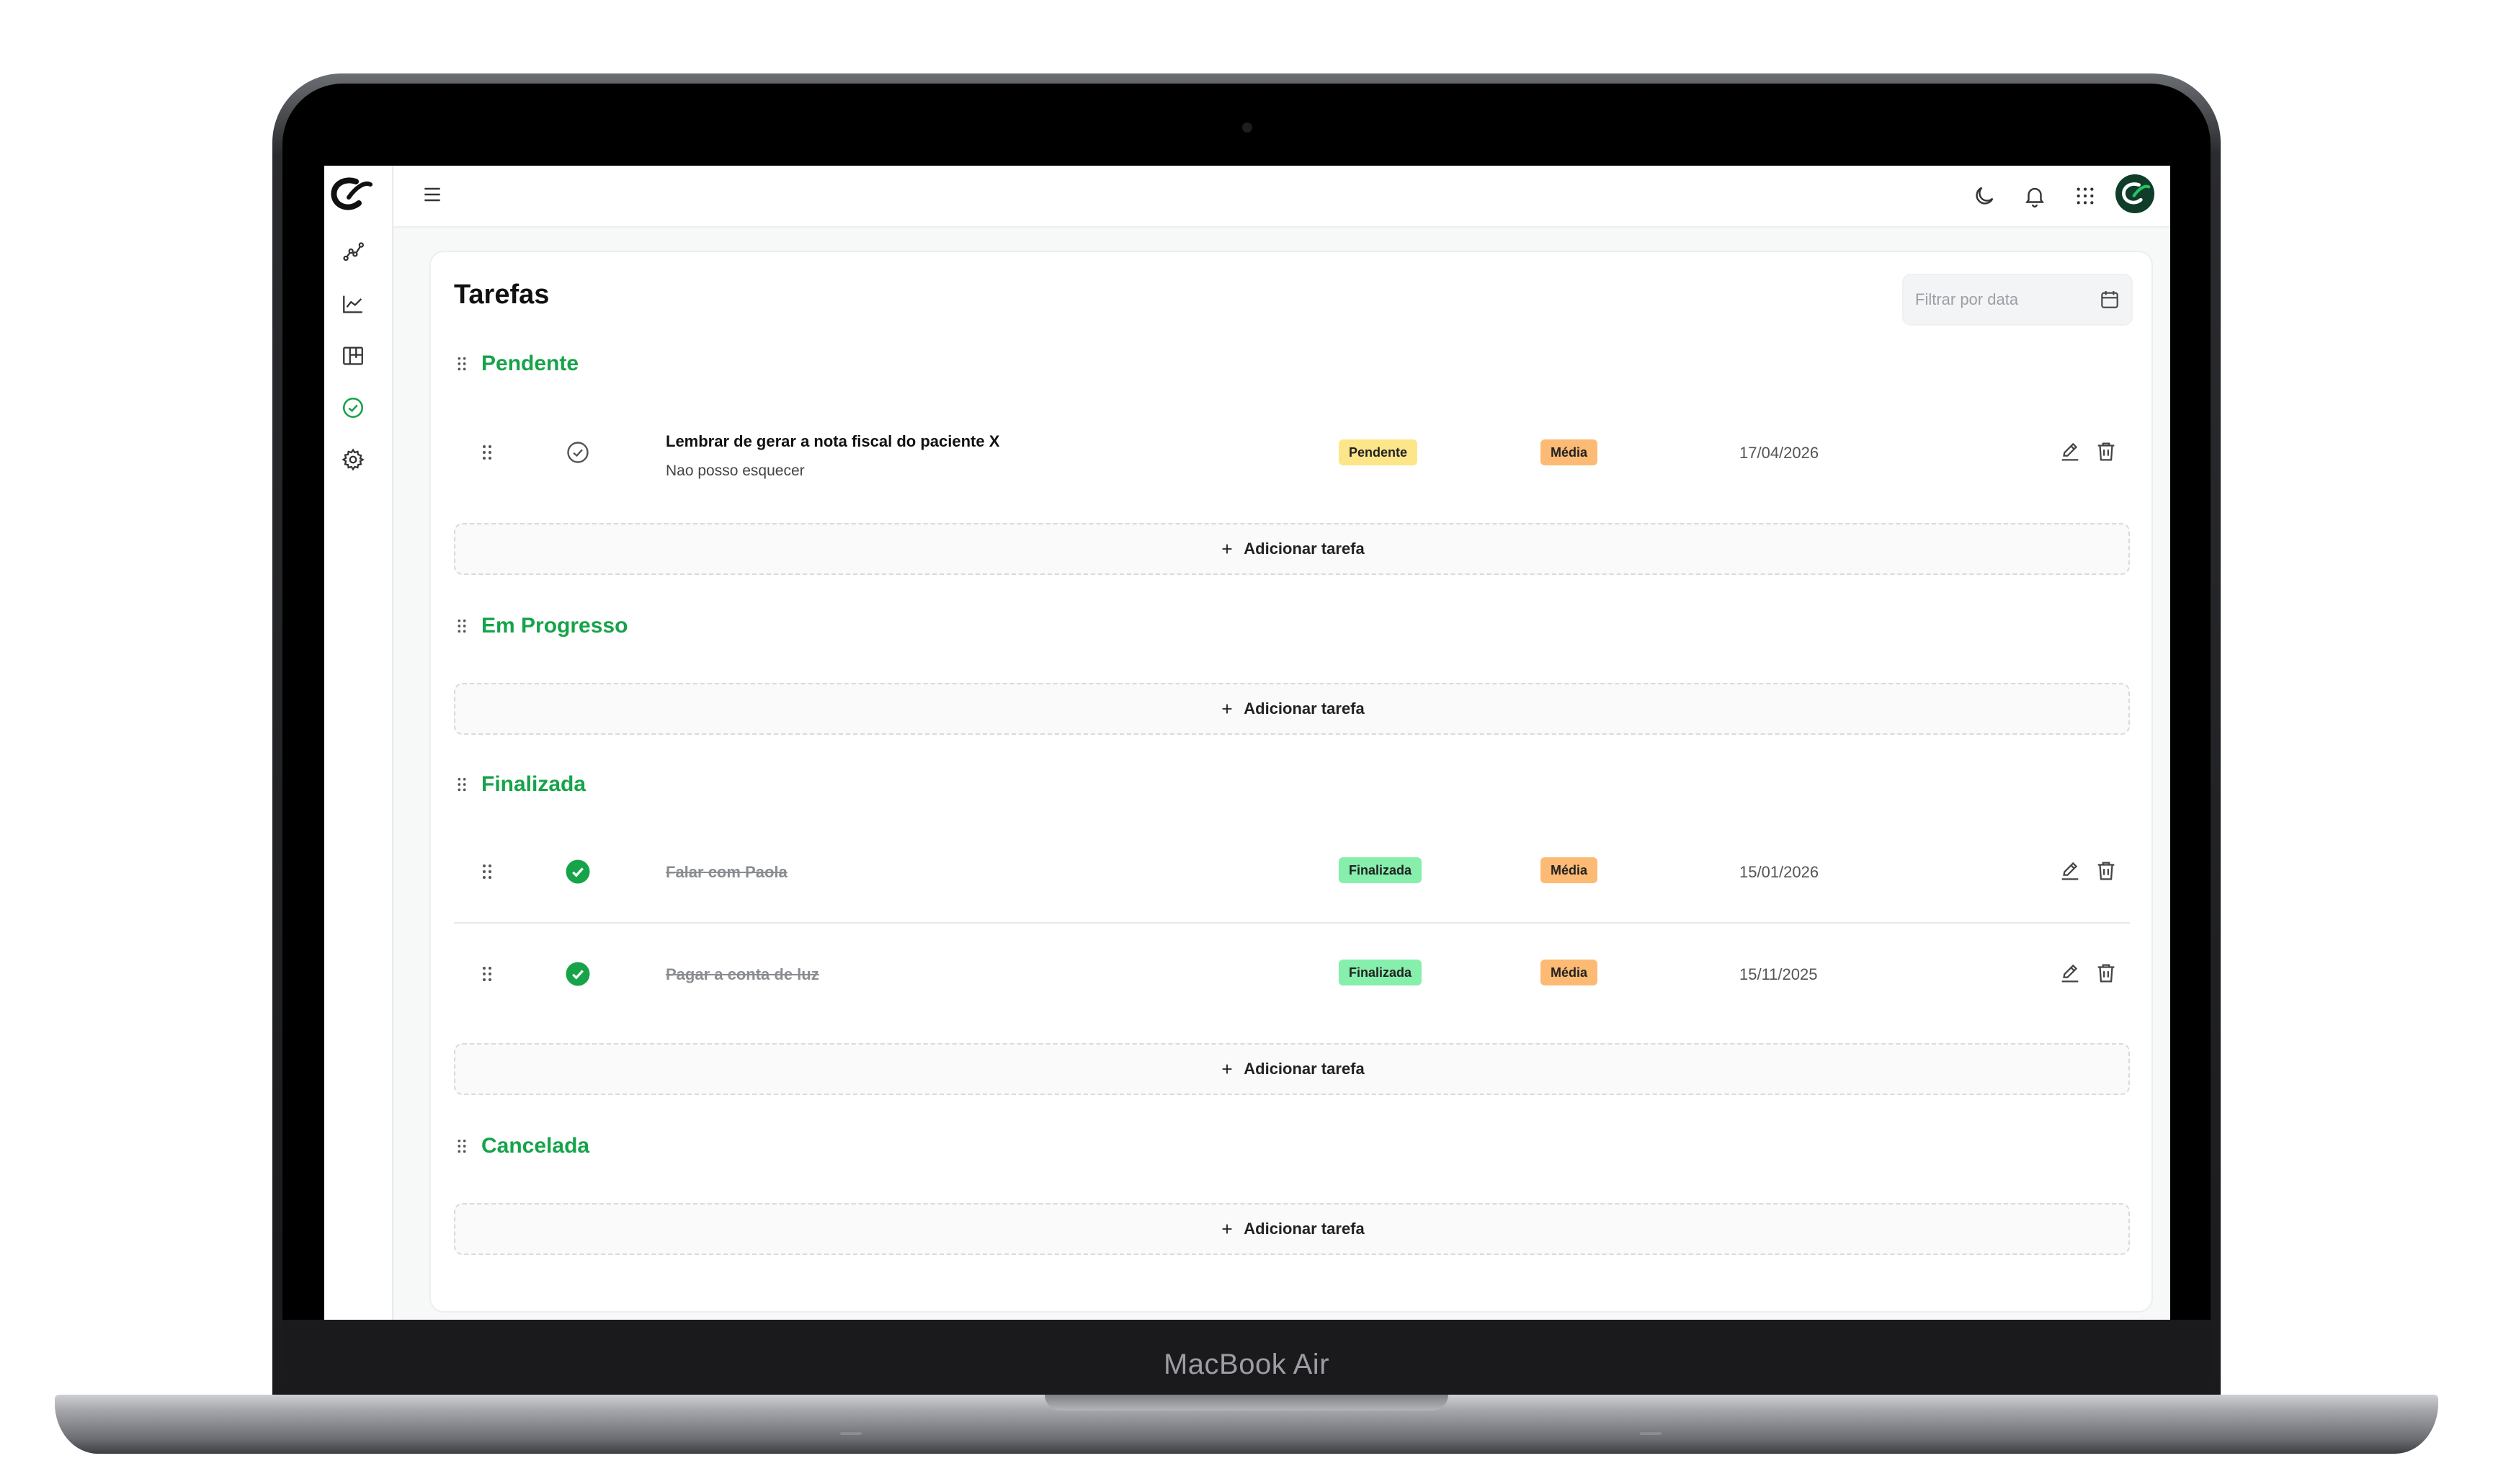 The height and width of the screenshot is (1484, 2493). What do you see at coordinates (1246, 1403) in the screenshot?
I see `laptop-notch` at bounding box center [1246, 1403].